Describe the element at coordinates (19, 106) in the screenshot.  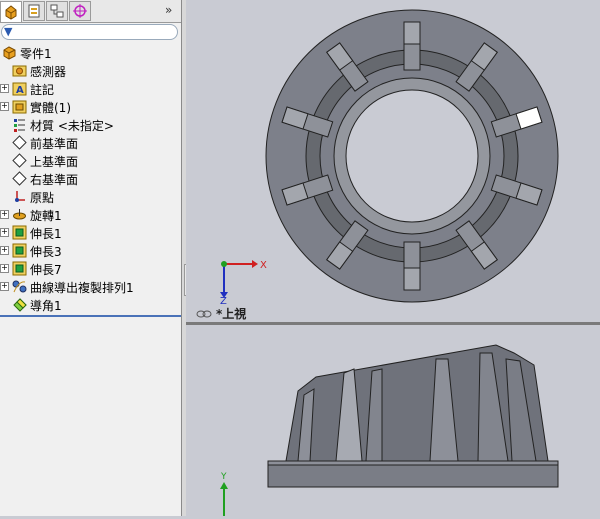
I see `solid-bodies-icon` at that location.